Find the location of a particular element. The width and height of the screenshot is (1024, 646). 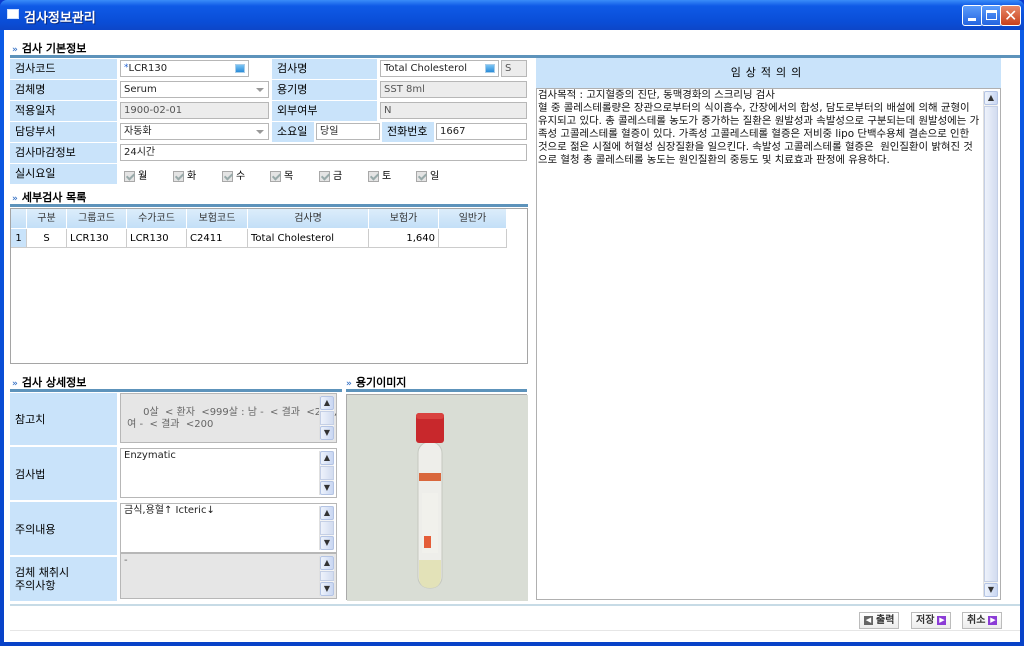

detail-title: » 검사 상세정보 is located at coordinates (49, 382).